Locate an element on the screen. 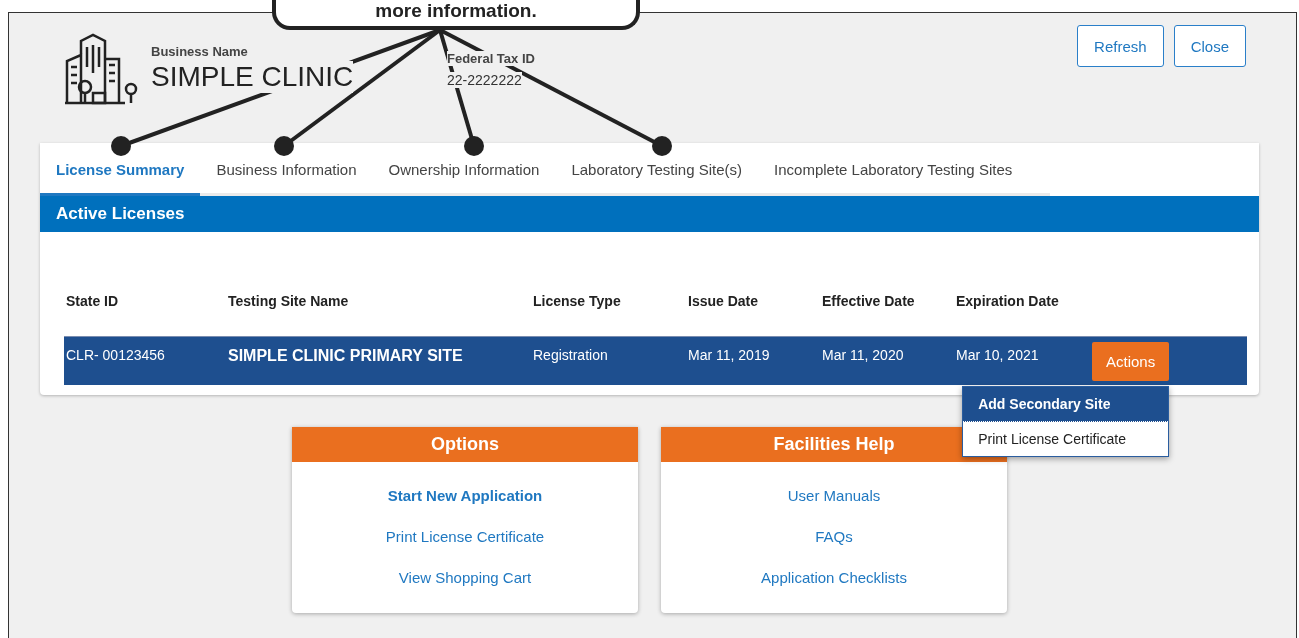 This screenshot has width=1299, height=638. column-header: Effective Date is located at coordinates (869, 301).